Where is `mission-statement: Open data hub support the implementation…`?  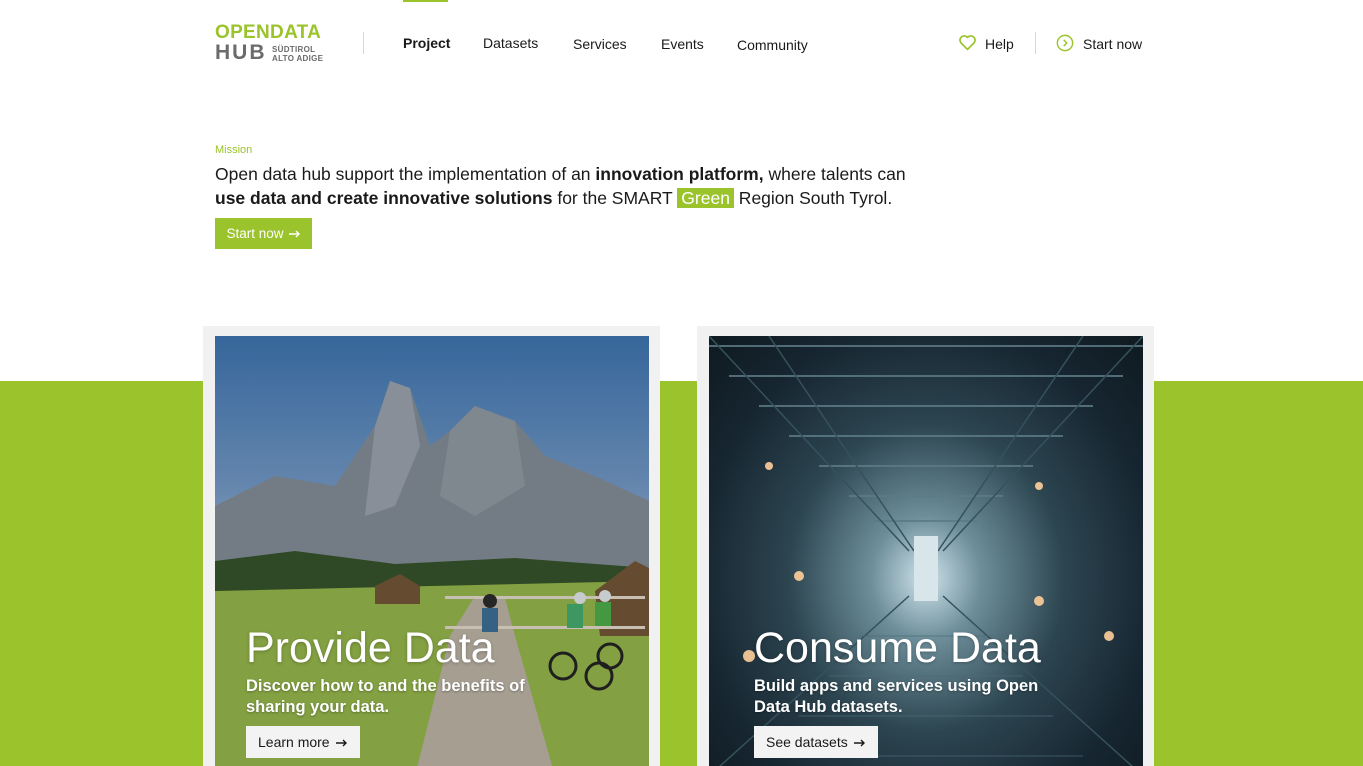 mission-statement: Open data hub support the implementation… is located at coordinates (575, 186).